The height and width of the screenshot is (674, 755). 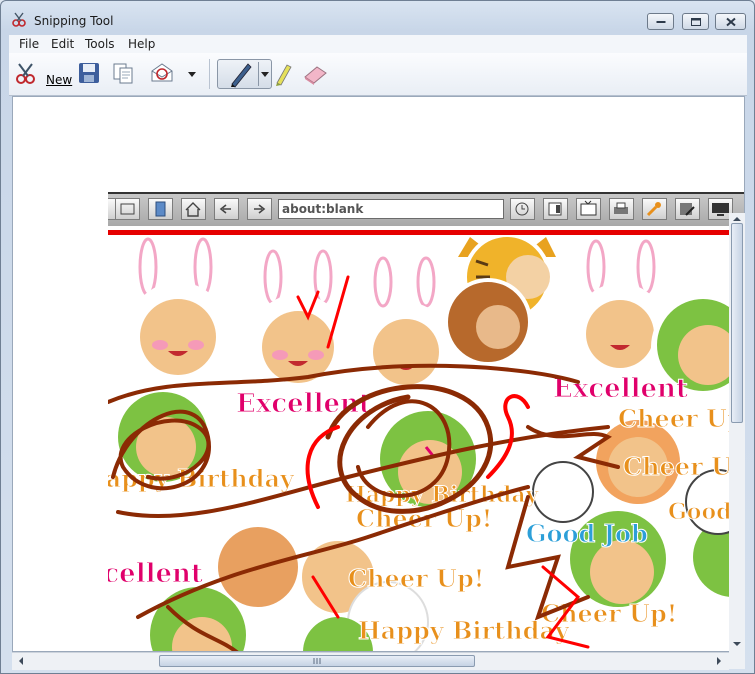 I want to click on highlighter-button, so click(x=283, y=74).